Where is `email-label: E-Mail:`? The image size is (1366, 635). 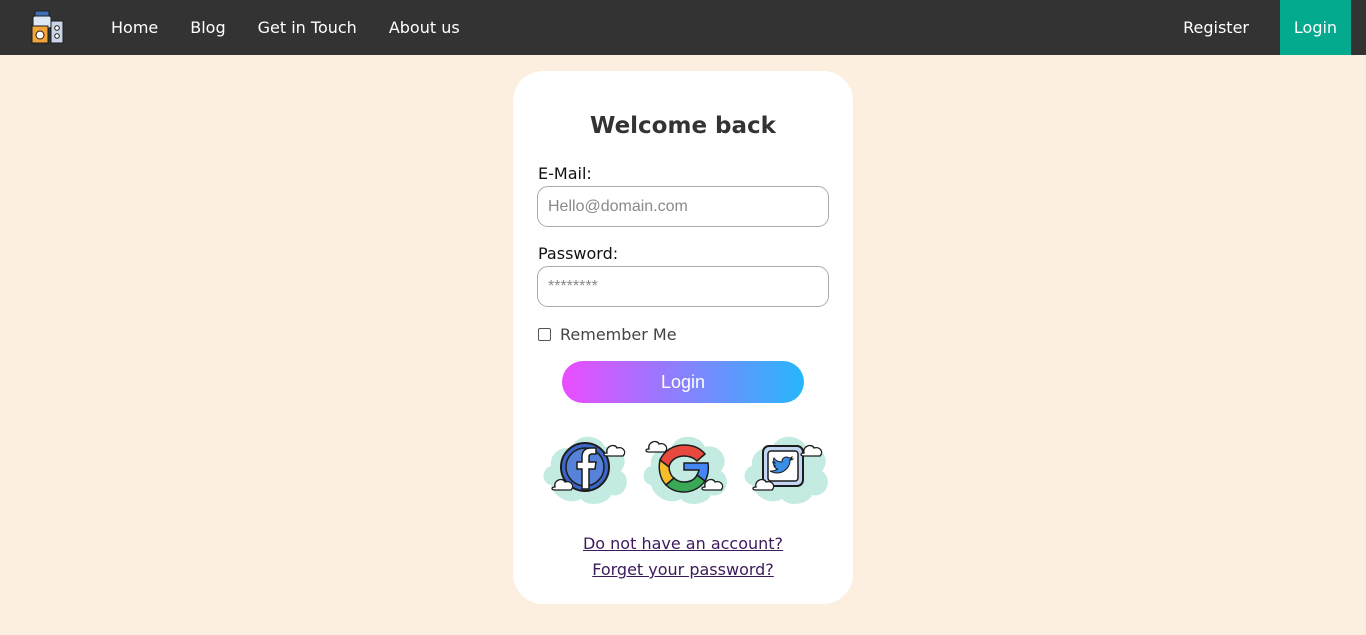
email-label: E-Mail: is located at coordinates (565, 173).